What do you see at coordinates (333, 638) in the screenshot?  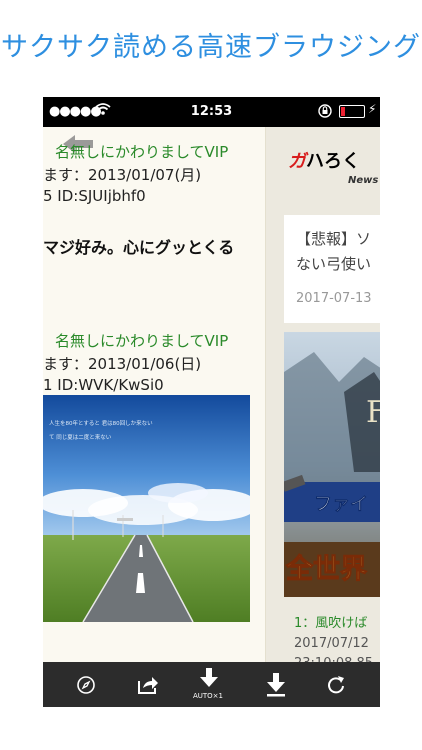 I see `comment-preview: 1：風吹けば 2017/07/12 23:10:08.85` at bounding box center [333, 638].